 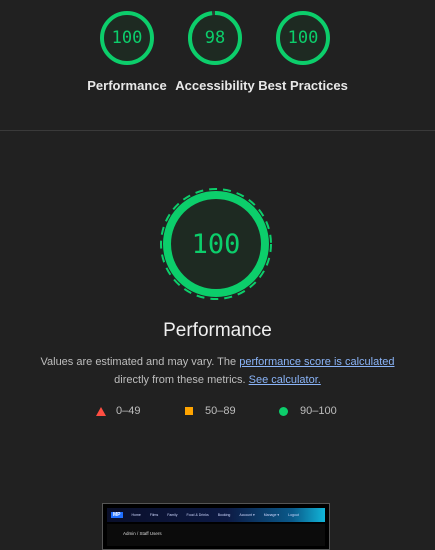 What do you see at coordinates (271, 515) in the screenshot?
I see `thumbnail-nav-link: Manage ▾` at bounding box center [271, 515].